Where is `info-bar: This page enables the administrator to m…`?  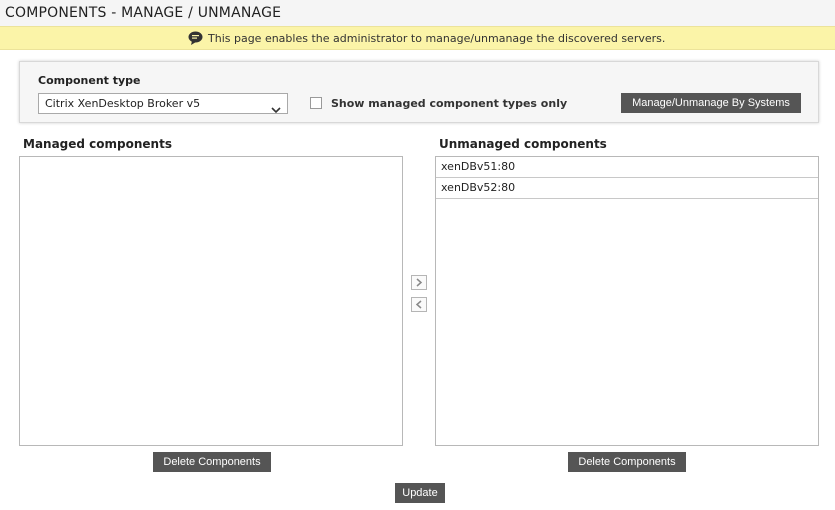 info-bar: This page enables the administrator to m… is located at coordinates (417, 38).